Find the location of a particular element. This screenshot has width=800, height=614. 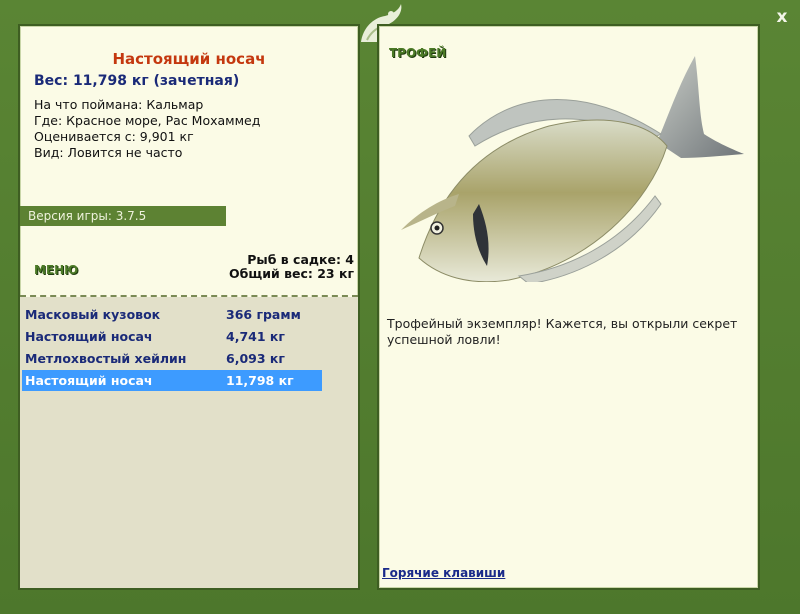

catch-weight: 11,798 кг is located at coordinates (260, 380).